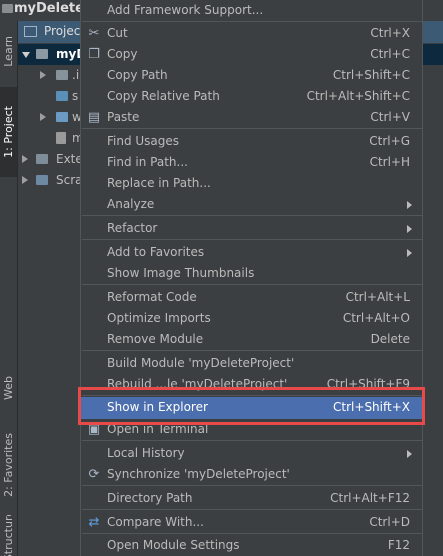 Image resolution: width=443 pixels, height=556 pixels. Describe the element at coordinates (62, 31) in the screenshot. I see `project-panel-title: Projec` at that location.